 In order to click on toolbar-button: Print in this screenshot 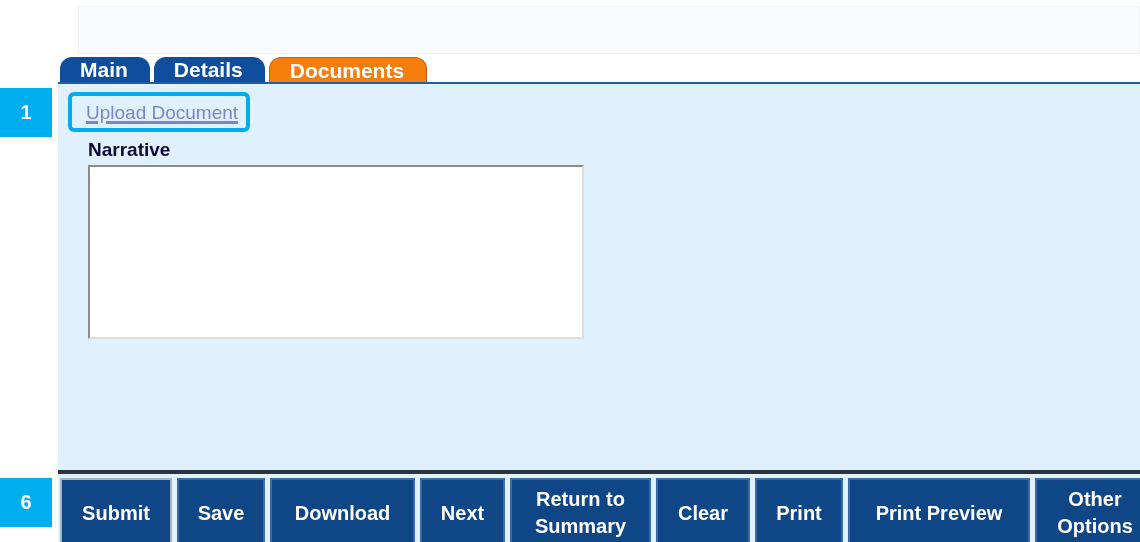, I will do `click(799, 510)`.